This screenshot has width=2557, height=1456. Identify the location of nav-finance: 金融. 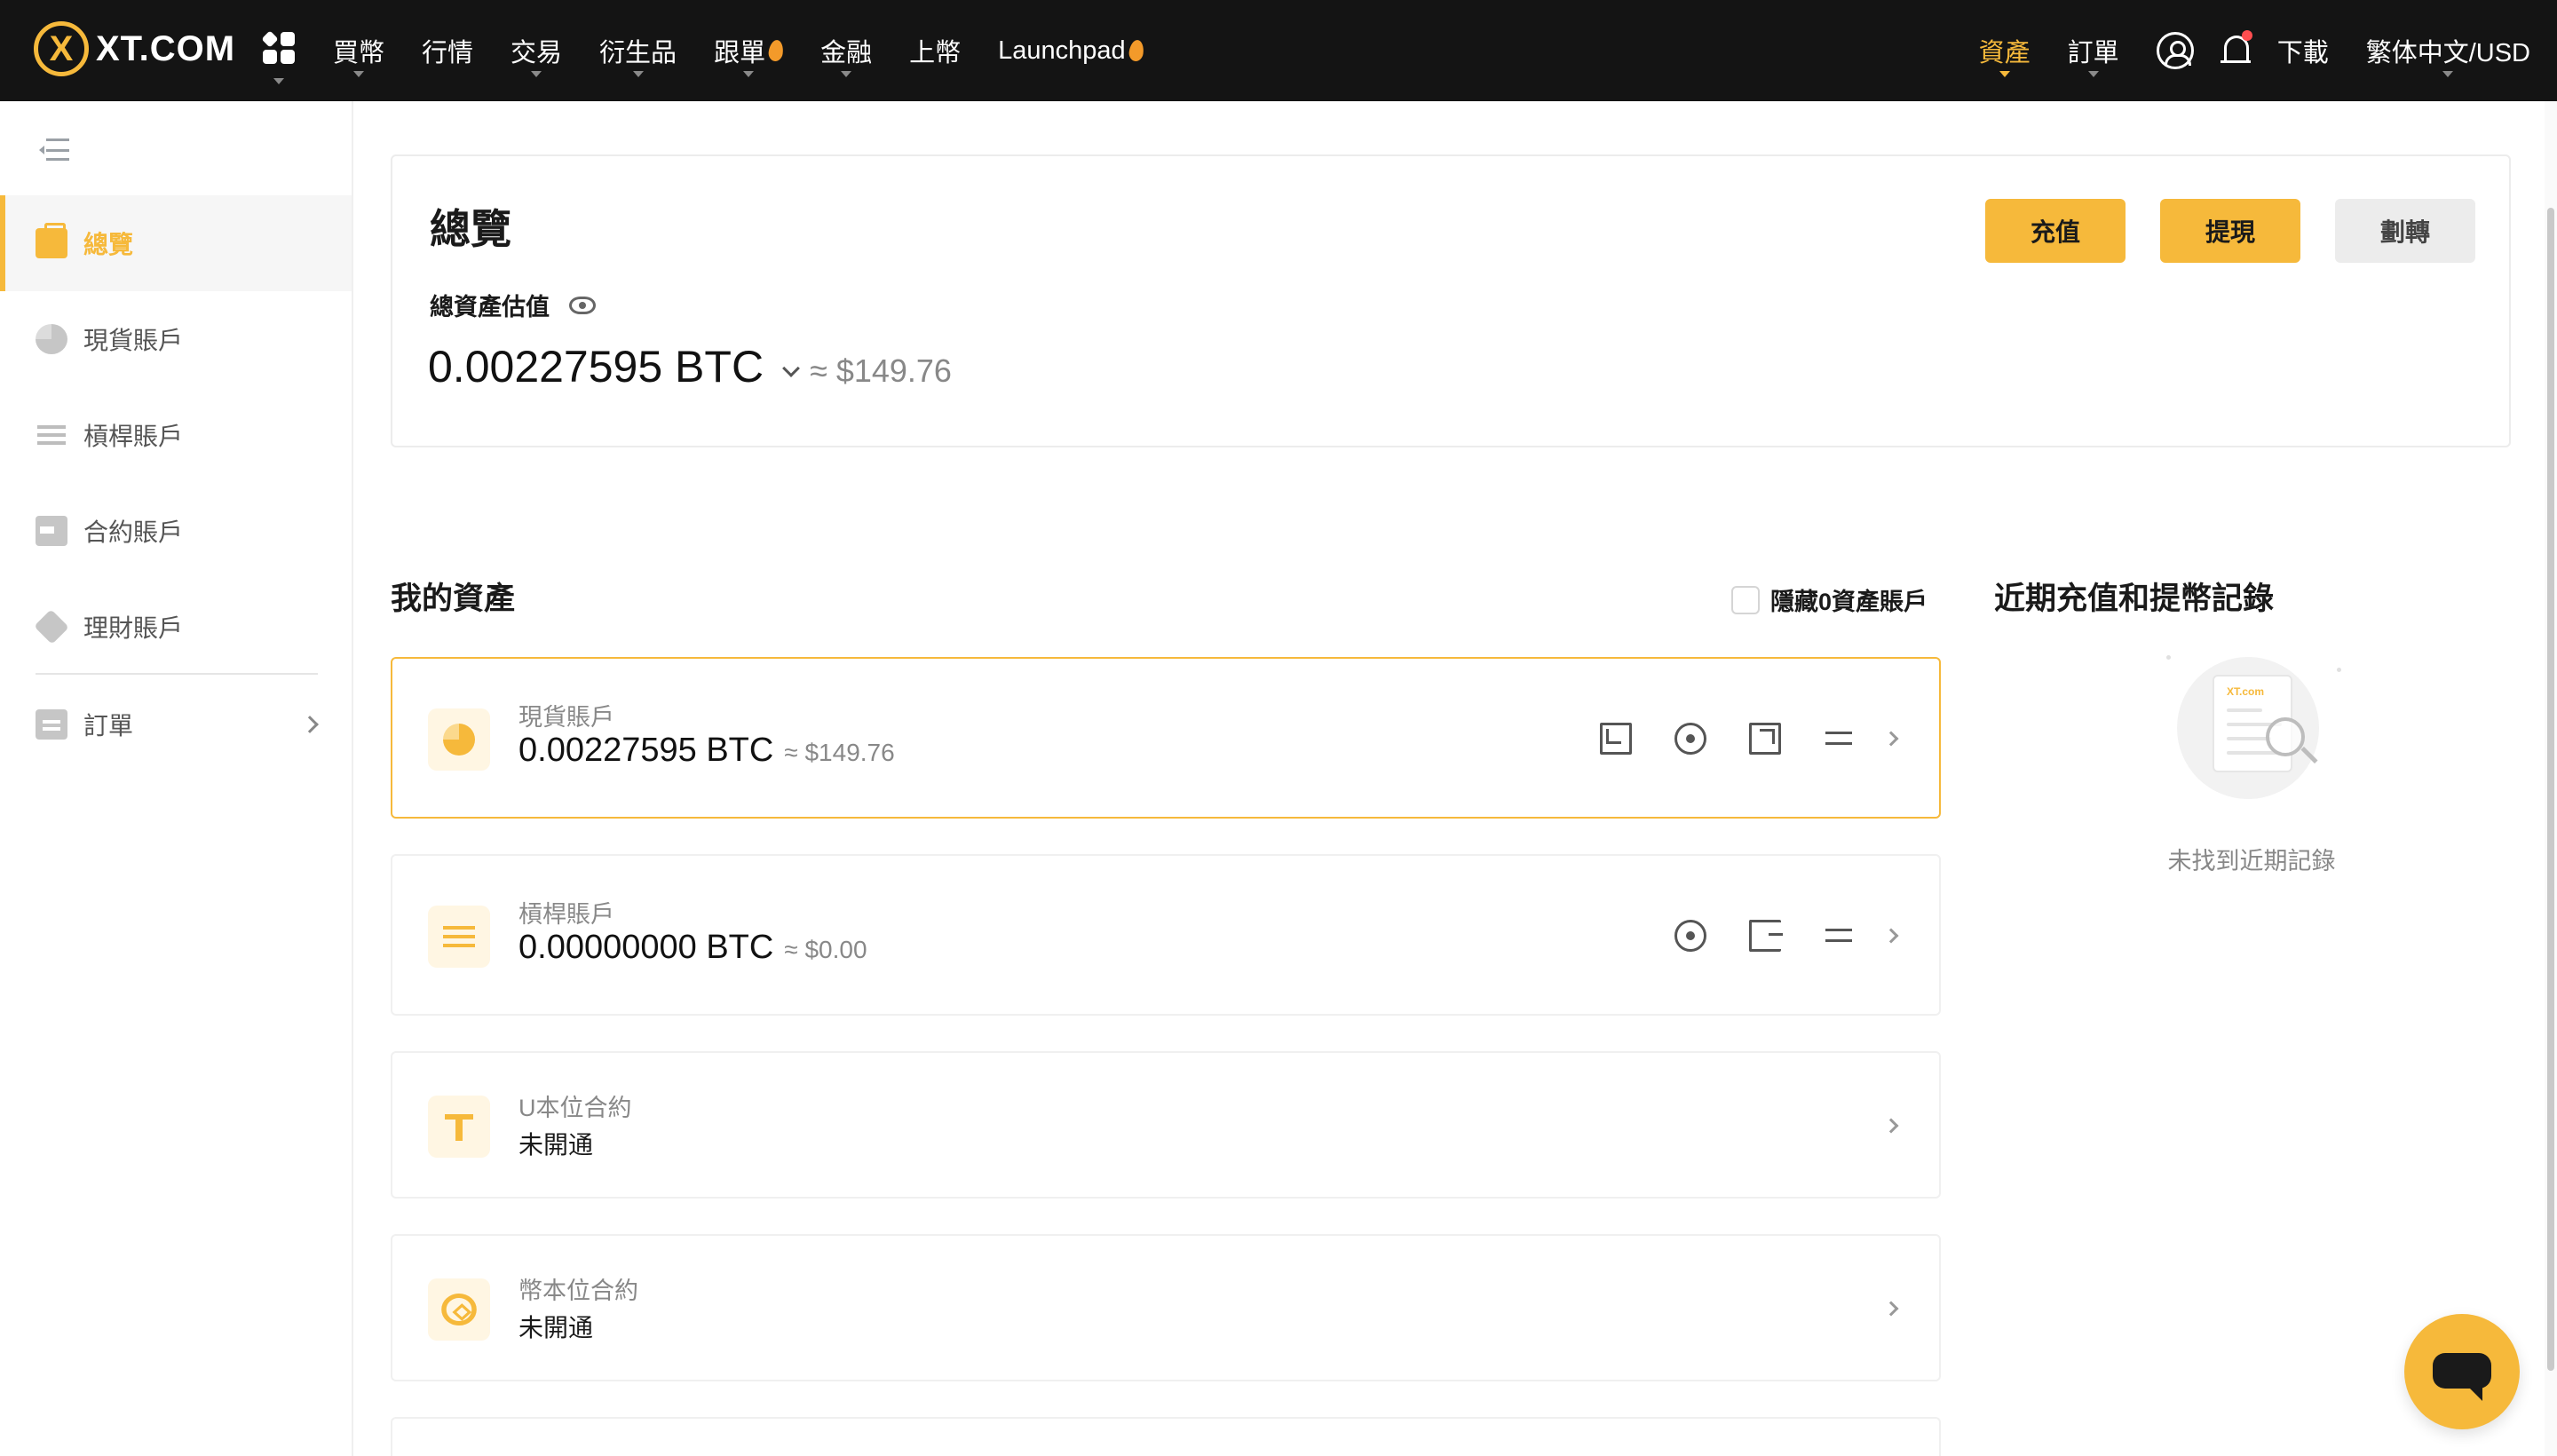
(846, 50).